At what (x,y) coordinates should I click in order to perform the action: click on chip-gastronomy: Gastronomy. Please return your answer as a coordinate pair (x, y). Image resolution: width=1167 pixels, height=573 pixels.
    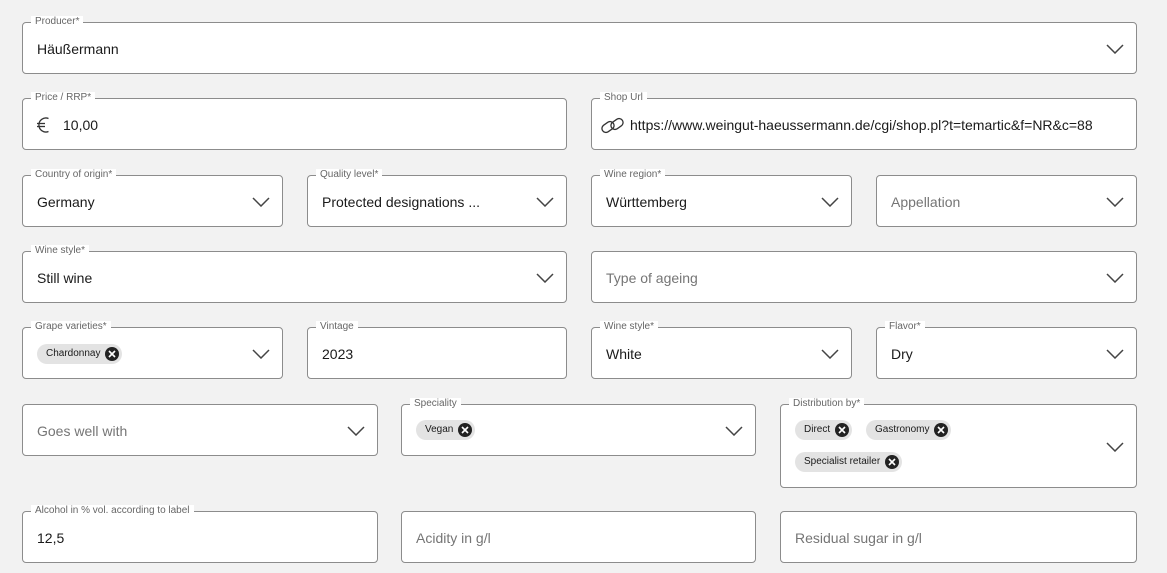
    Looking at the image, I should click on (909, 430).